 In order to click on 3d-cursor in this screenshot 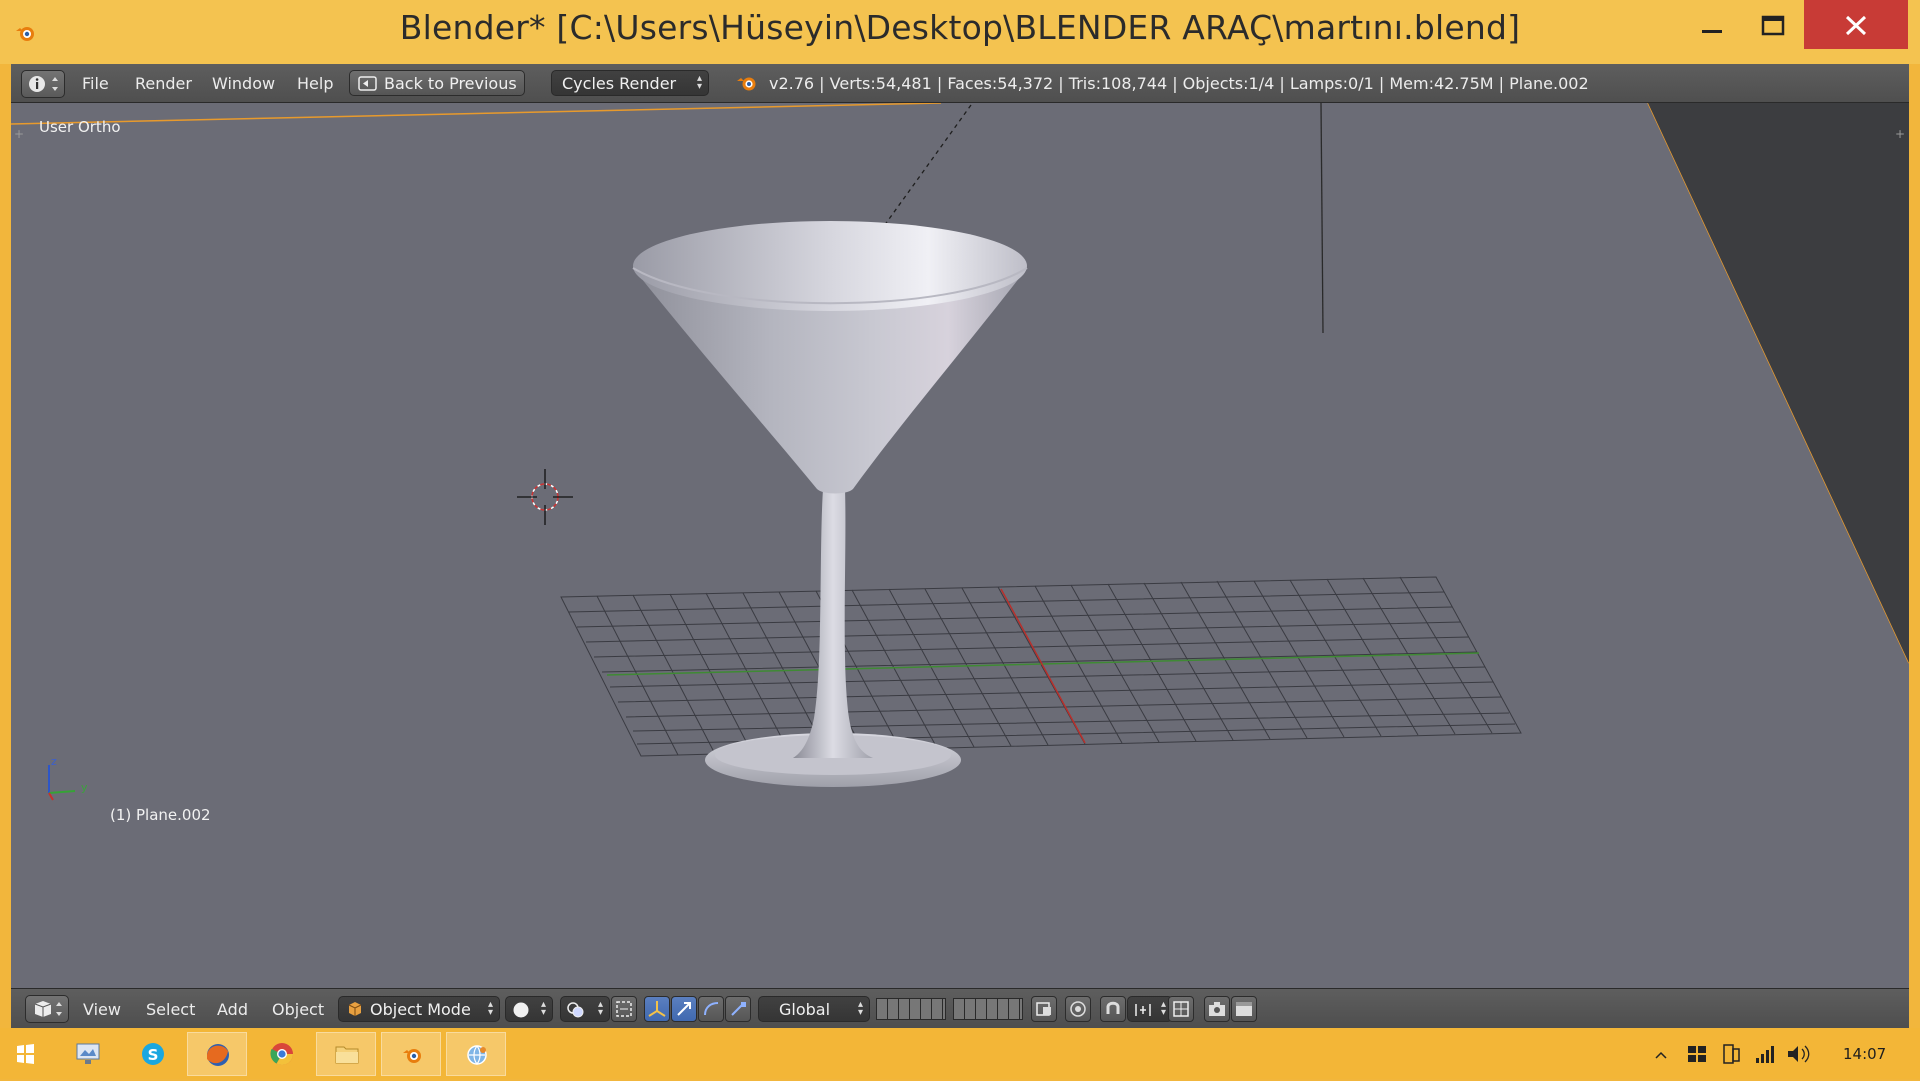, I will do `click(545, 497)`.